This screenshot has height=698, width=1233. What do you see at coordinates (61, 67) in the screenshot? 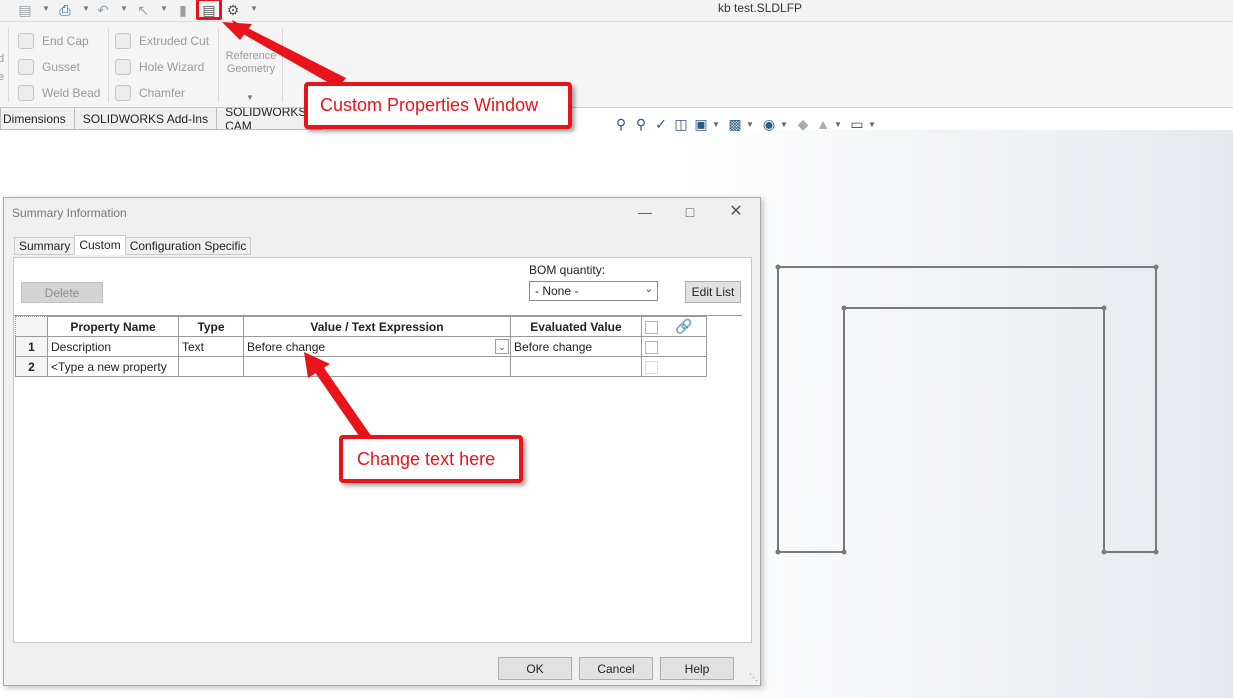
I see `gusset-label: Gusset` at bounding box center [61, 67].